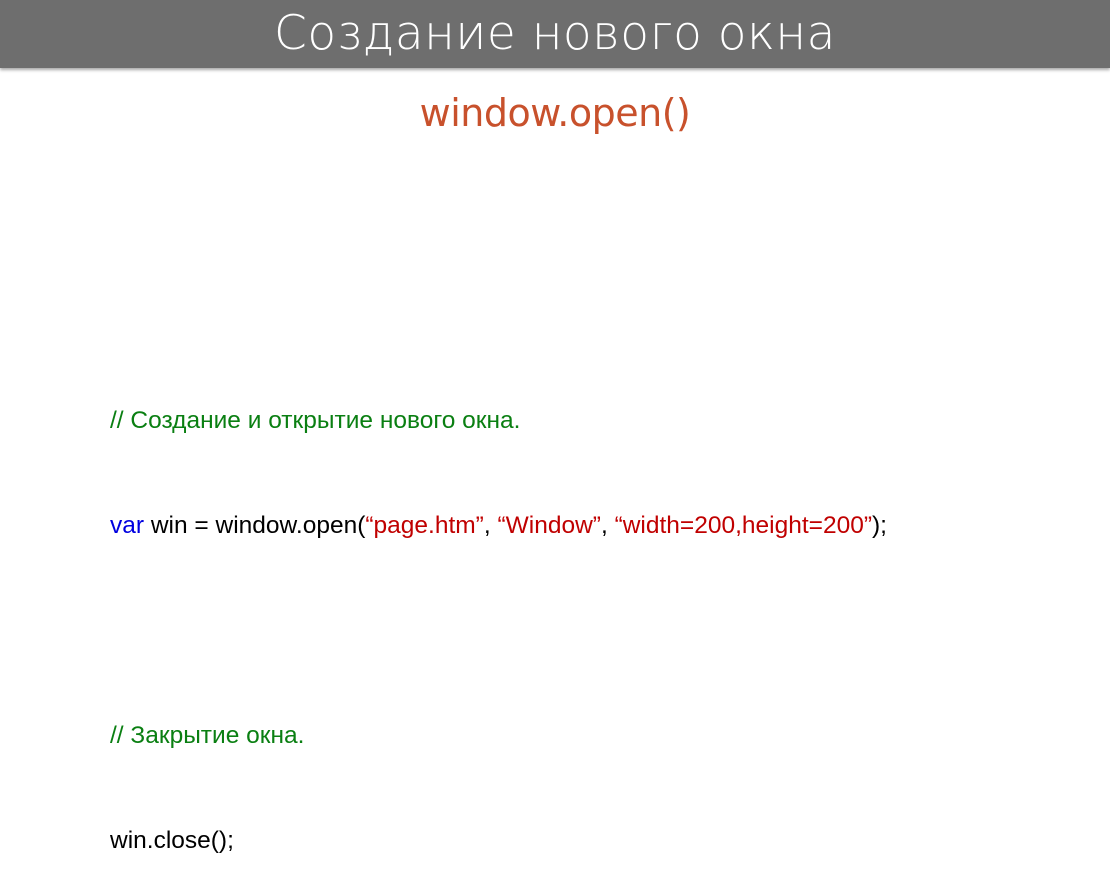 The width and height of the screenshot is (1110, 893). I want to click on code-plain: win = window.open(, so click(255, 525).